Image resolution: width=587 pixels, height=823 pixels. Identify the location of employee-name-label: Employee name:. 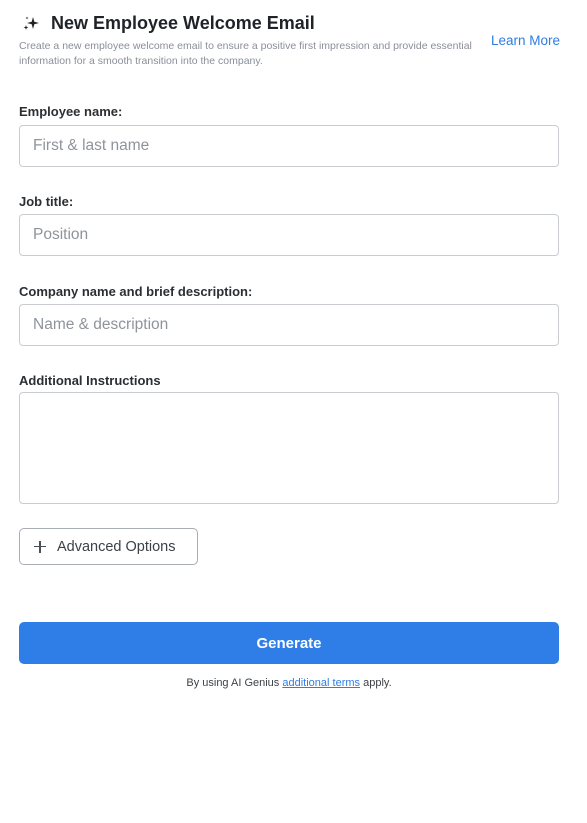
(71, 111).